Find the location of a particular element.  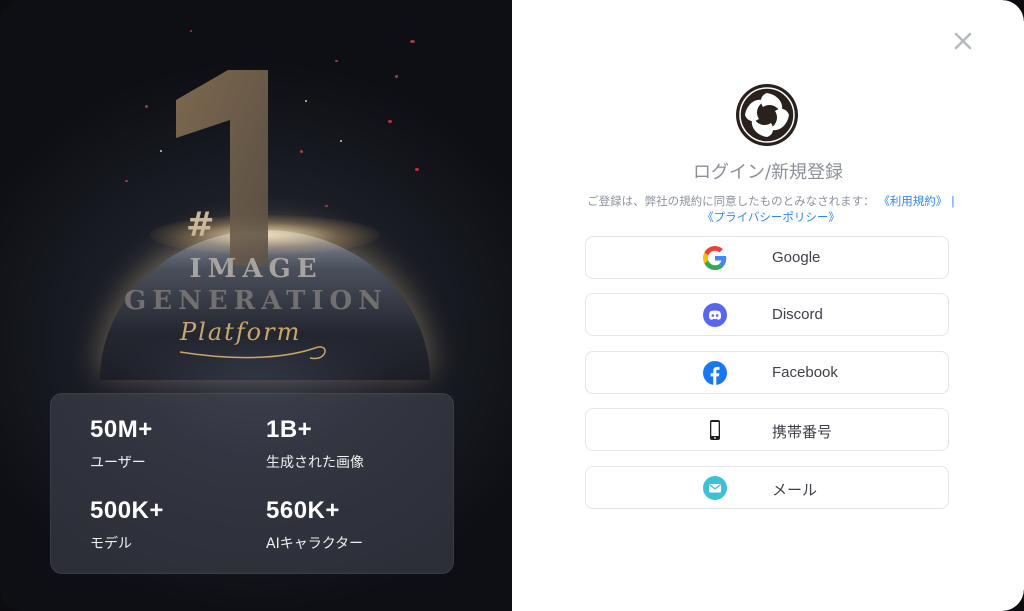

google-icon is located at coordinates (715, 258).